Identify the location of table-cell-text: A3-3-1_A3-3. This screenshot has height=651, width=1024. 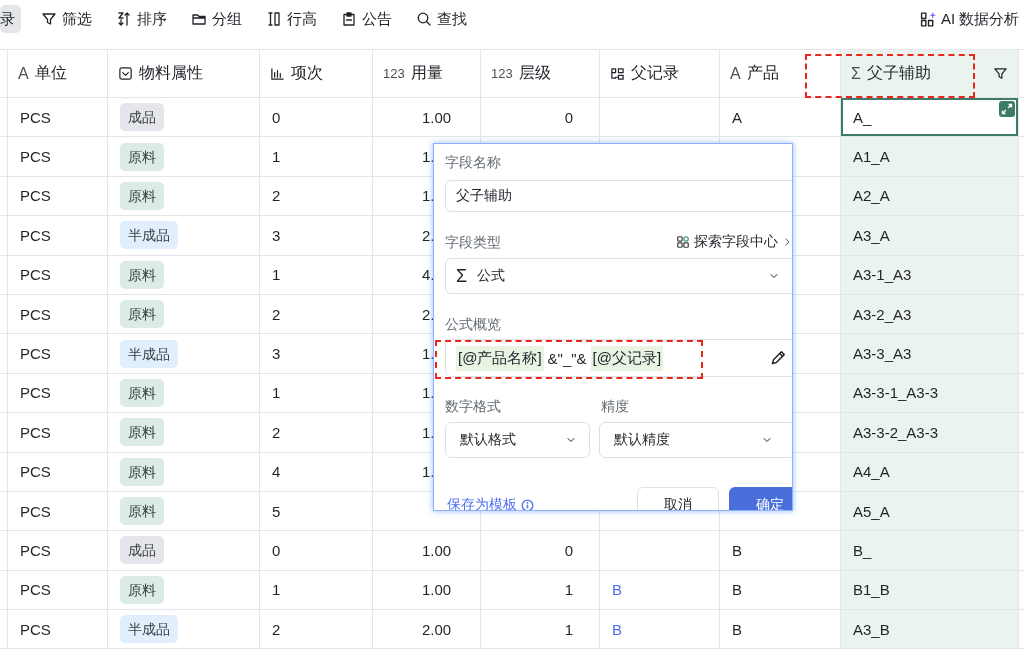
(896, 393).